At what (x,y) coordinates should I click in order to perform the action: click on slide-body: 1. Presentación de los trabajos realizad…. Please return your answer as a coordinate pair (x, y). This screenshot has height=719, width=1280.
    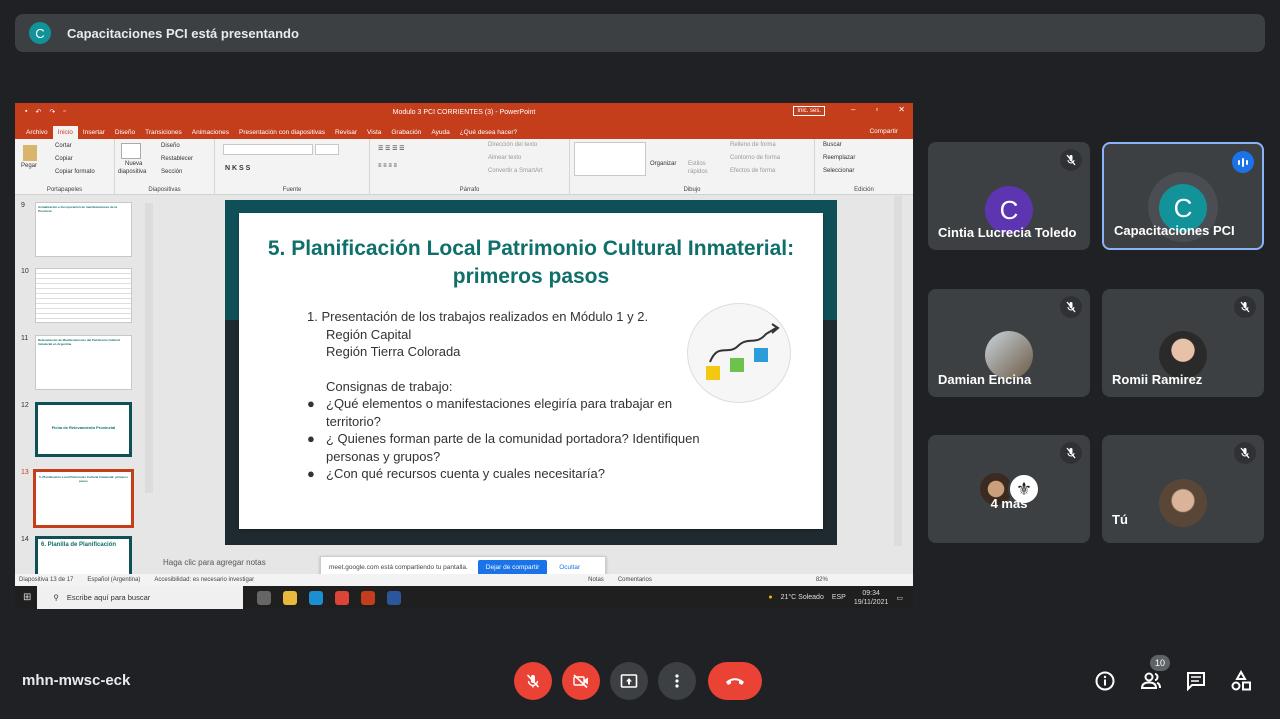
    Looking at the image, I should click on (517, 395).